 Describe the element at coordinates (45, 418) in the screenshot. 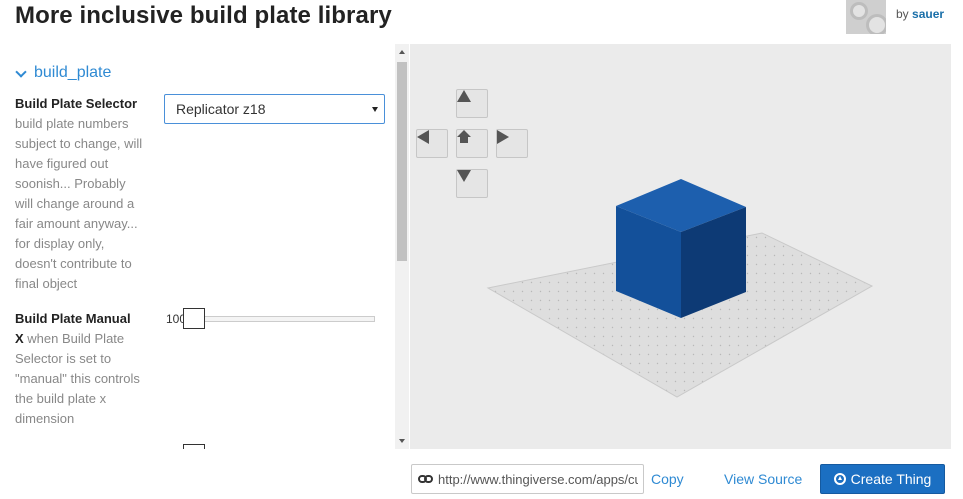

I see `description-line: dimension` at that location.